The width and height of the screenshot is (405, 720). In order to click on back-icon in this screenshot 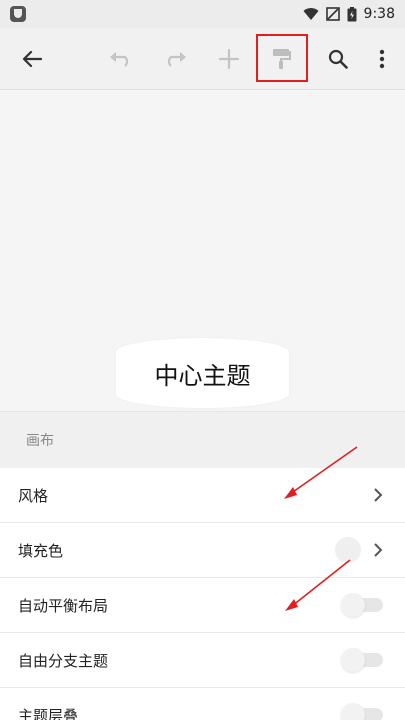, I will do `click(32, 59)`.